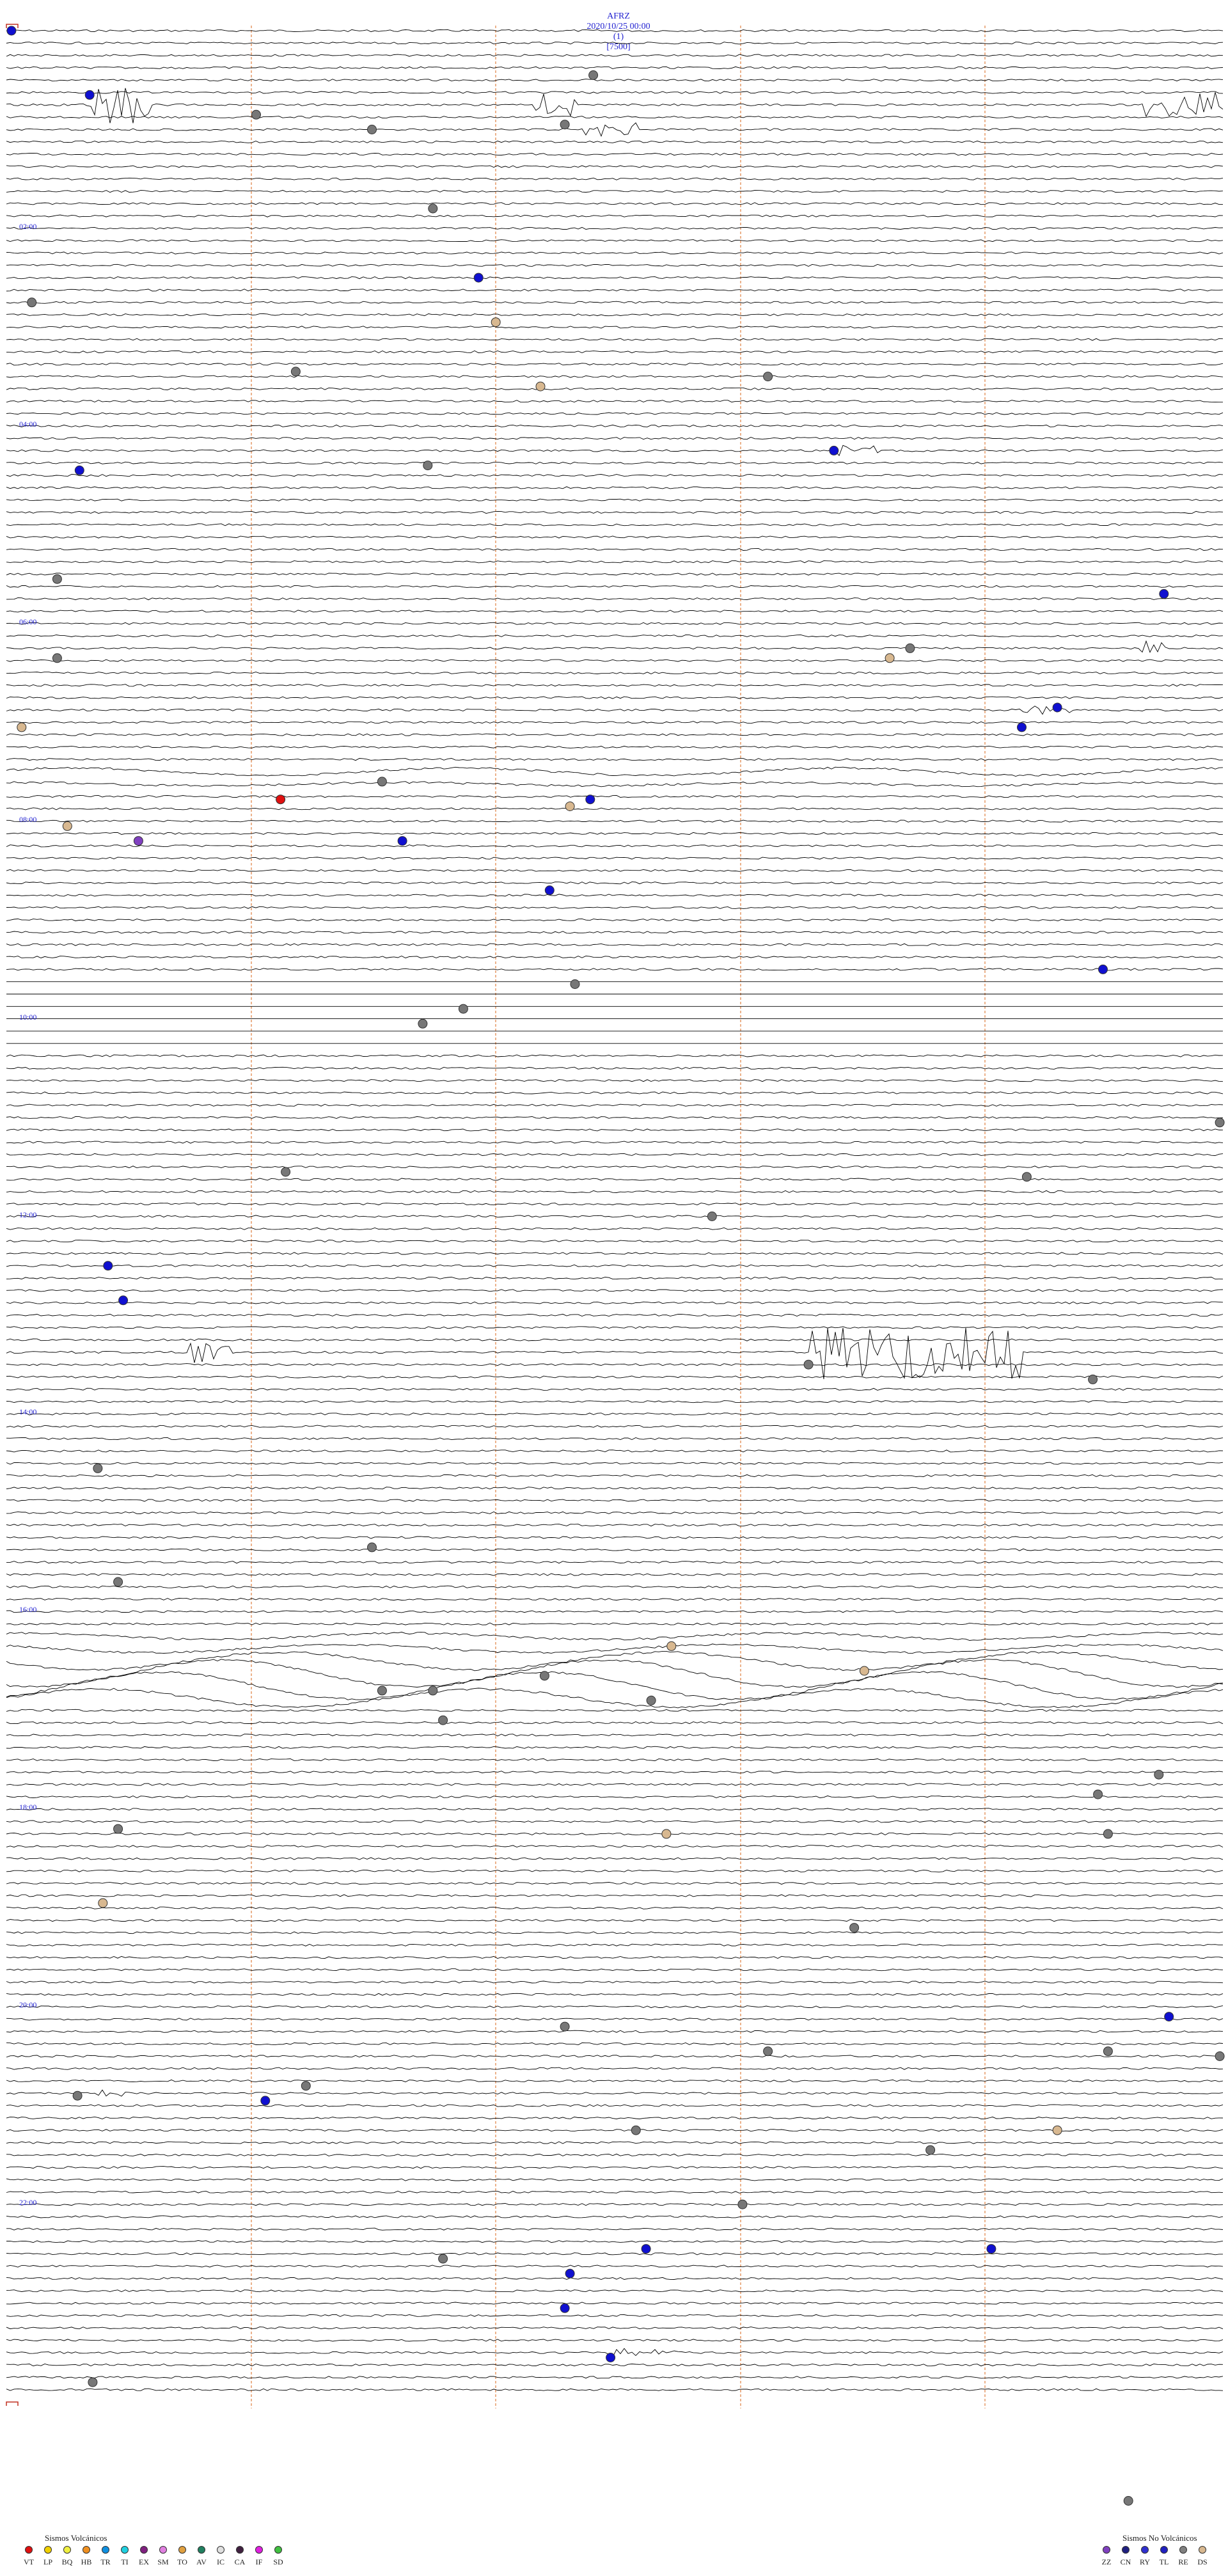 The image size is (1228, 2576). I want to click on legend-event-code: TI, so click(125, 2561).